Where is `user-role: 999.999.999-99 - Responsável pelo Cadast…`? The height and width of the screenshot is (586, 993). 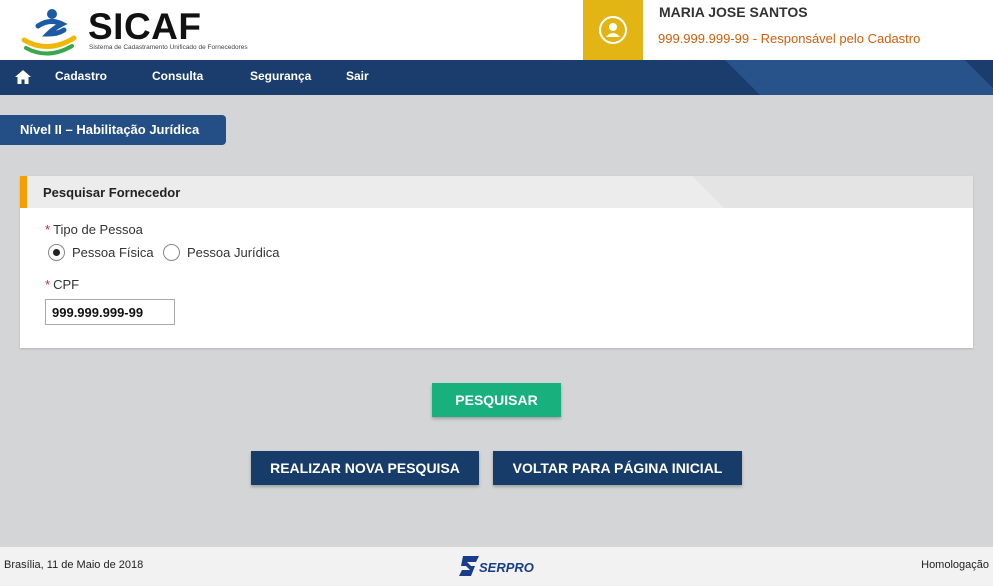
user-role: 999.999.999-99 - Responsável pelo Cadast… is located at coordinates (789, 38).